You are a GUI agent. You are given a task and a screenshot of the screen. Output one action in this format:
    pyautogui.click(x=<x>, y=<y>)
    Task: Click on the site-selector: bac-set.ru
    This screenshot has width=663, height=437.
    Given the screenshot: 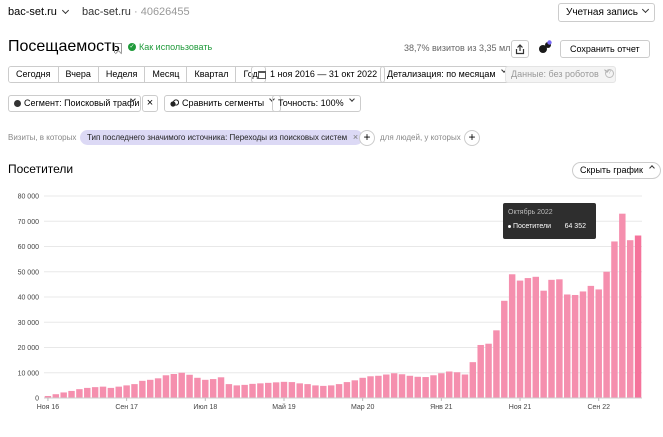 What is the action you would take?
    pyautogui.click(x=38, y=12)
    